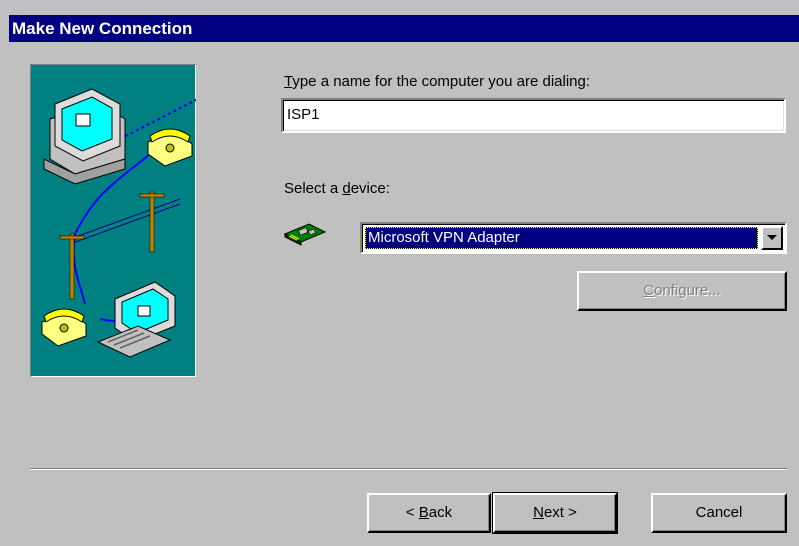  What do you see at coordinates (112, 245) in the screenshot?
I see `telephone-pole-icon` at bounding box center [112, 245].